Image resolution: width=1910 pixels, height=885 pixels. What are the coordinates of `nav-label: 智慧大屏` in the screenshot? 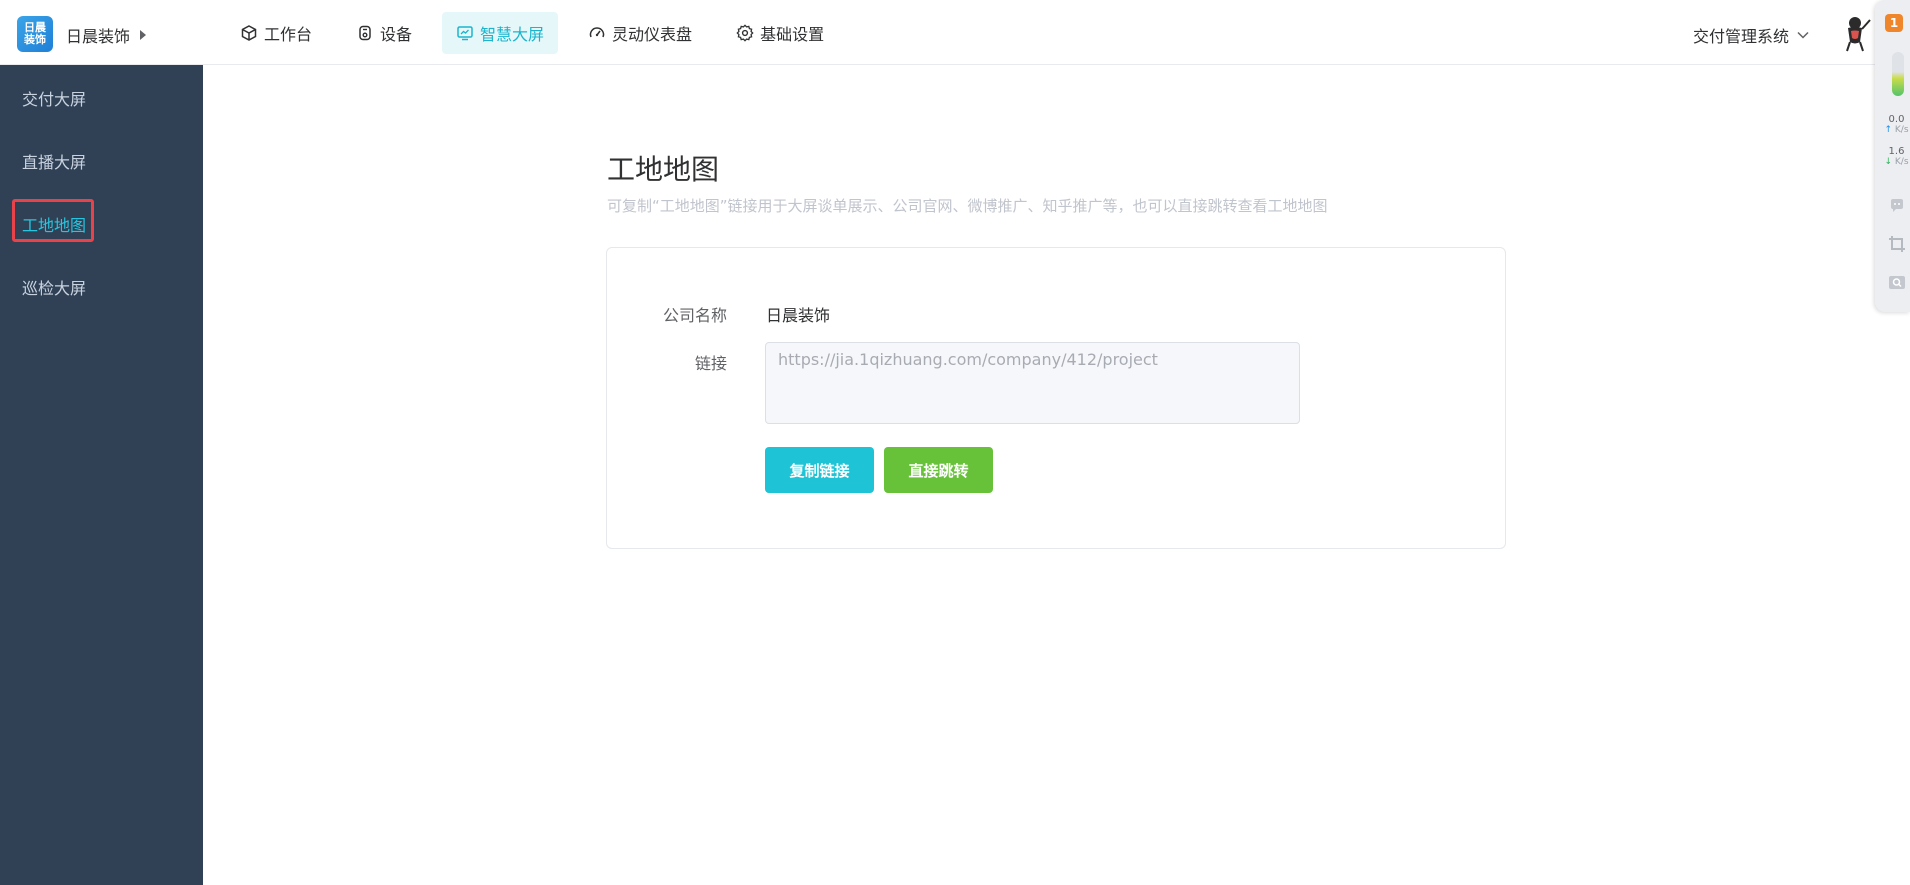 It's located at (512, 34).